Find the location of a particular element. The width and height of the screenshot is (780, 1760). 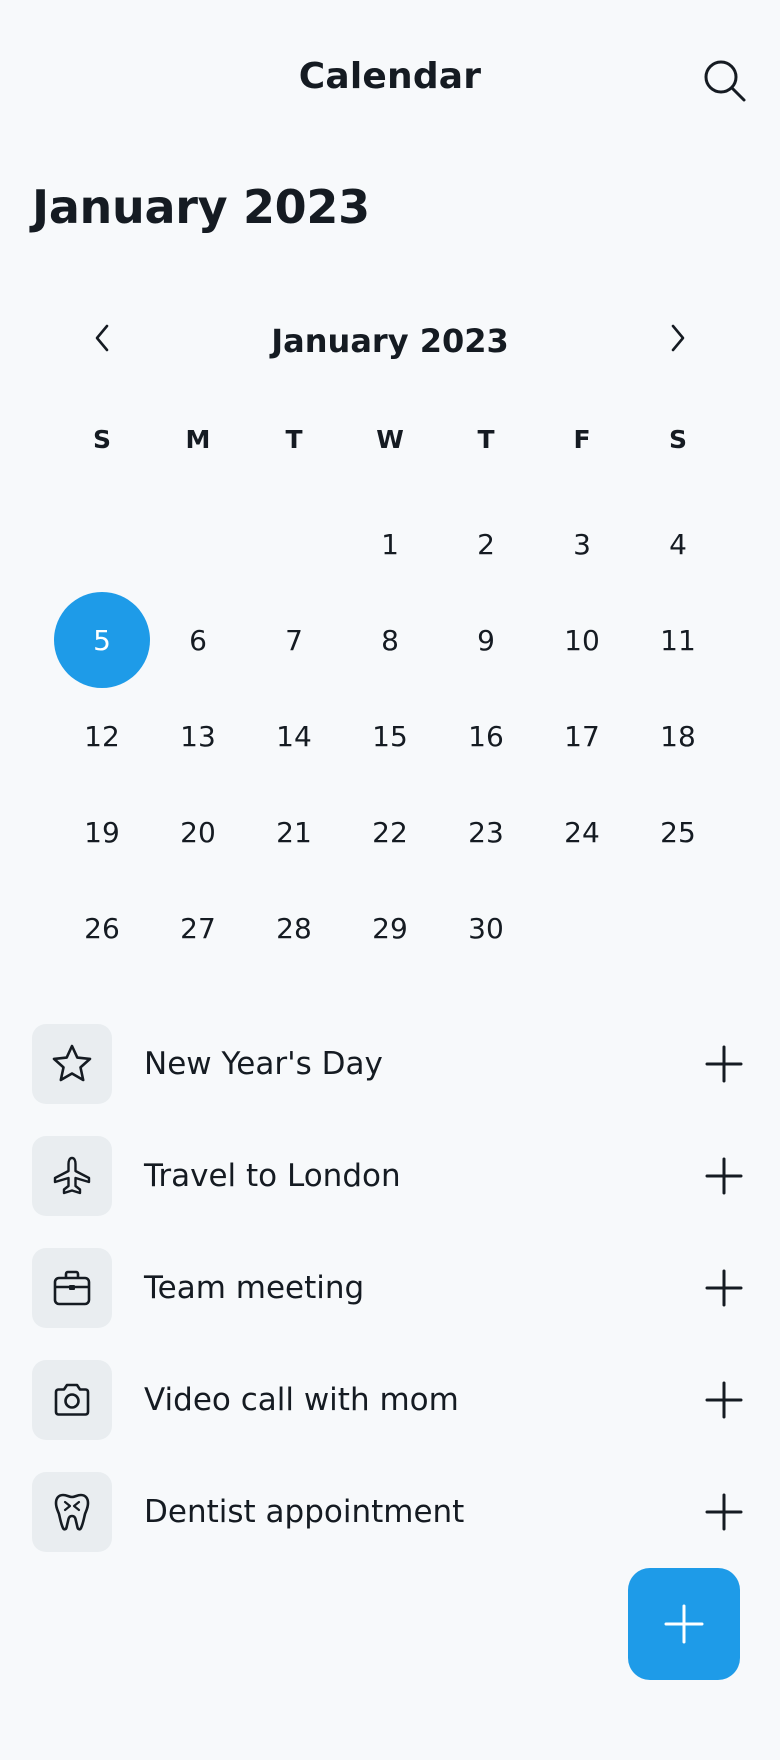

calendar-day: 20 is located at coordinates (198, 832).